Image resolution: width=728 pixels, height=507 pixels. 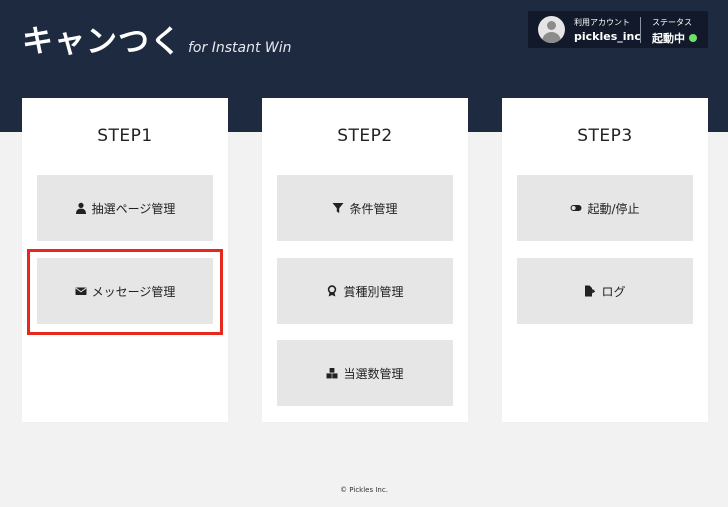 What do you see at coordinates (364, 490) in the screenshot?
I see `footer-copyright: © Pickles Inc.` at bounding box center [364, 490].